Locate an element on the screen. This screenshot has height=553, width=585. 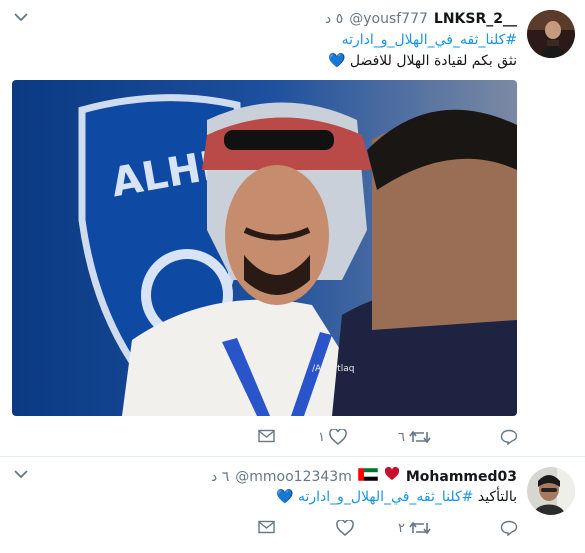
tweet-text: بالتأكيد #كلنا_ثقه_في_الهلال_و_ادارته 💙 is located at coordinates (396, 497).